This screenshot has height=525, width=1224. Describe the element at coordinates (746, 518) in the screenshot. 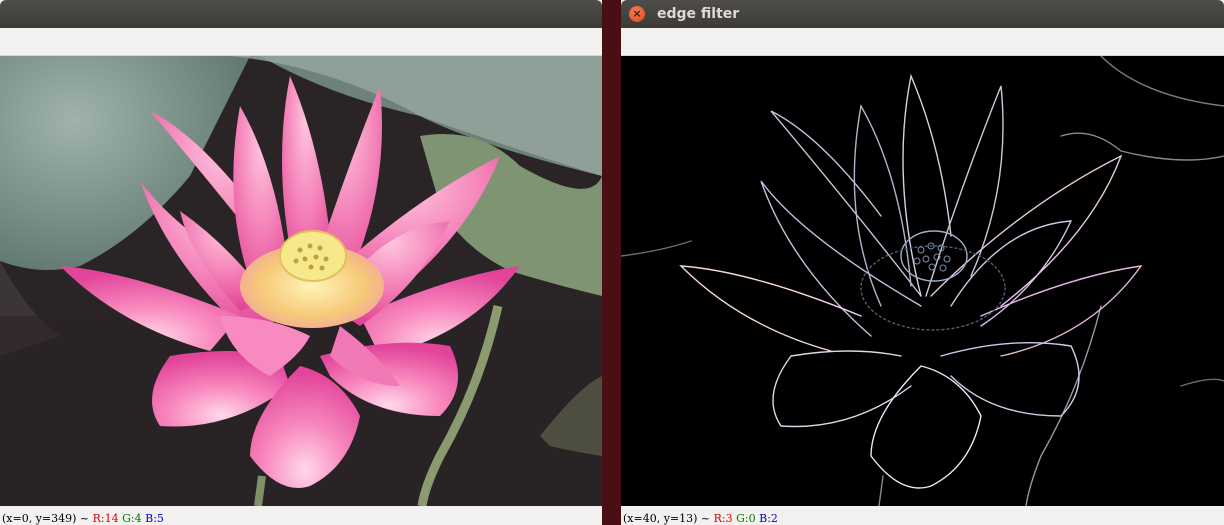

I see `pixel-green-value: G:0` at that location.